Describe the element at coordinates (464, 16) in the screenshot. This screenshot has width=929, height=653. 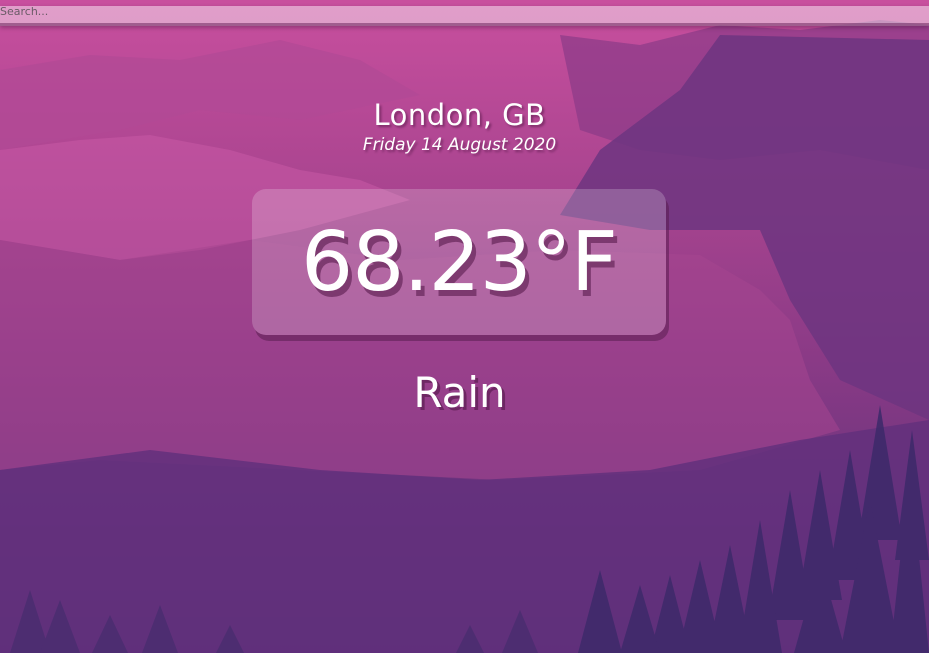
I see `search-input` at that location.